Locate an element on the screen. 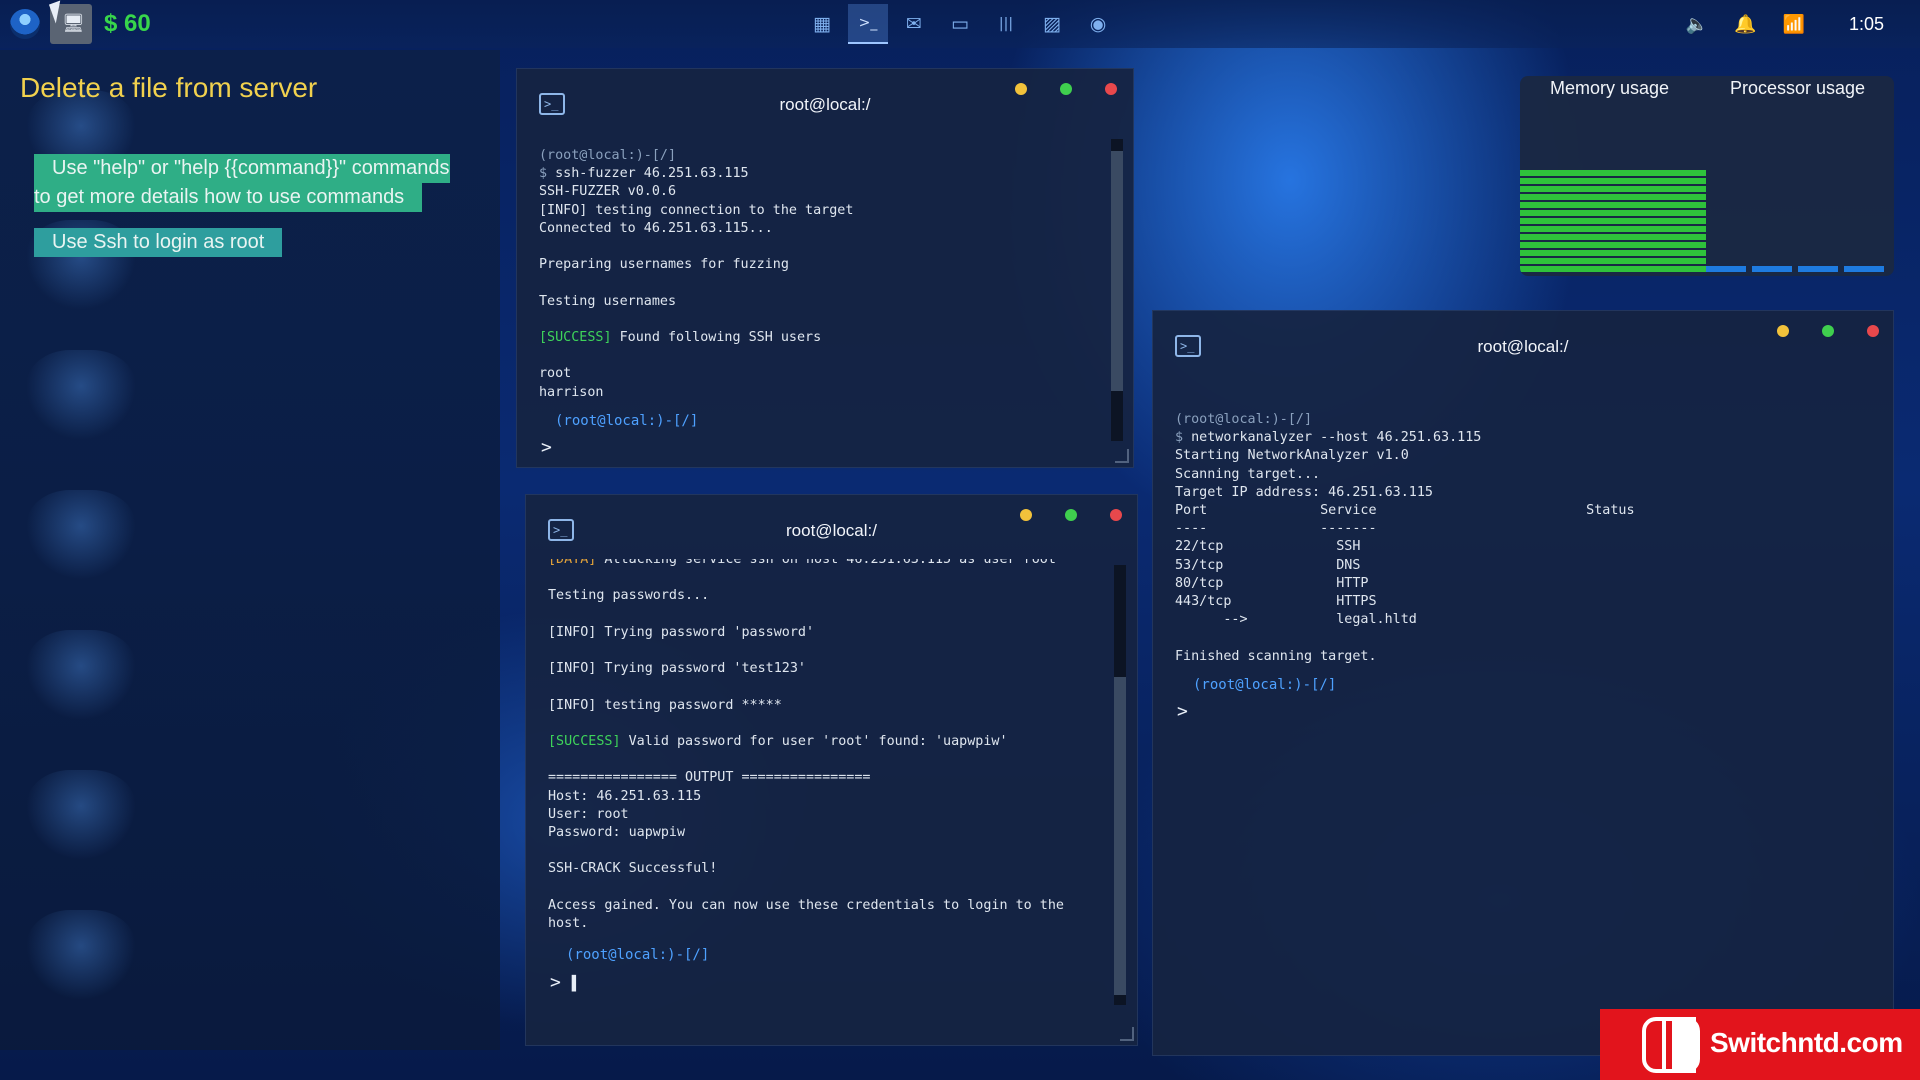 The image size is (1920, 1080). chat-icon: ▭ is located at coordinates (960, 24).